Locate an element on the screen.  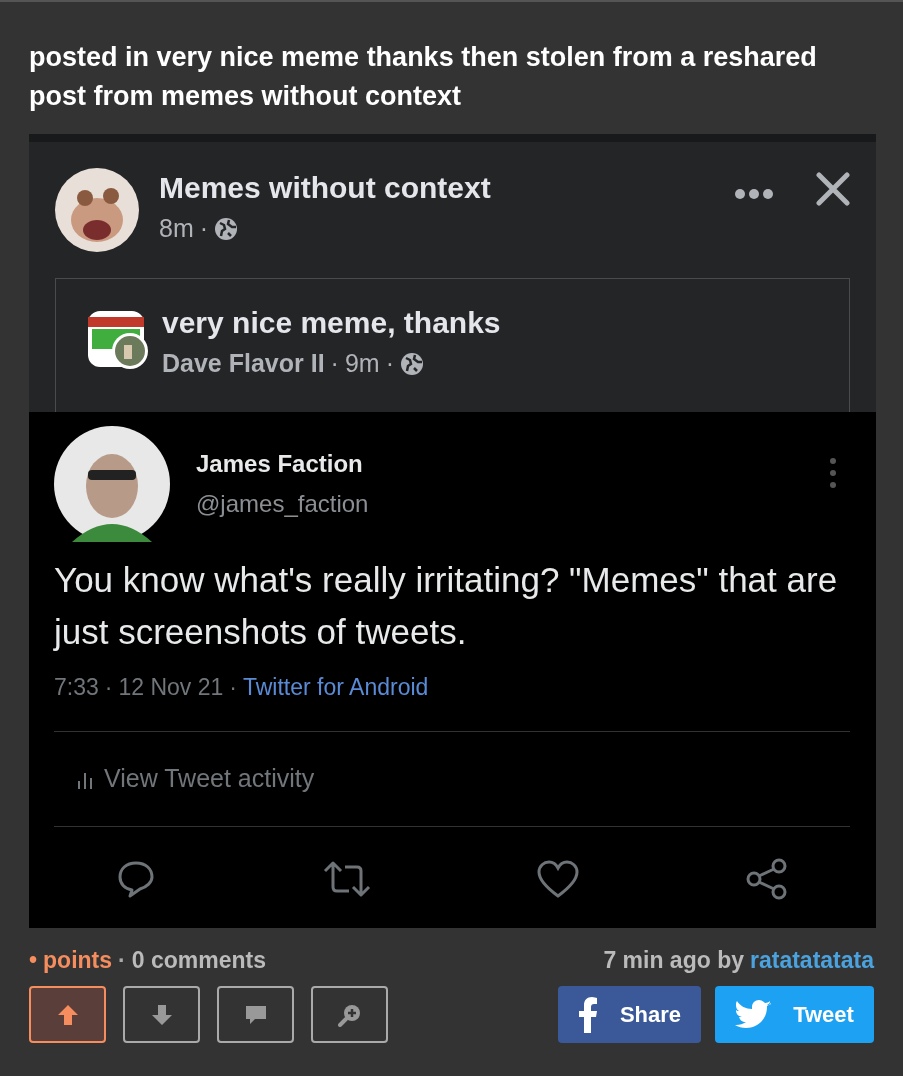
like-icon is located at coordinates (558, 878).